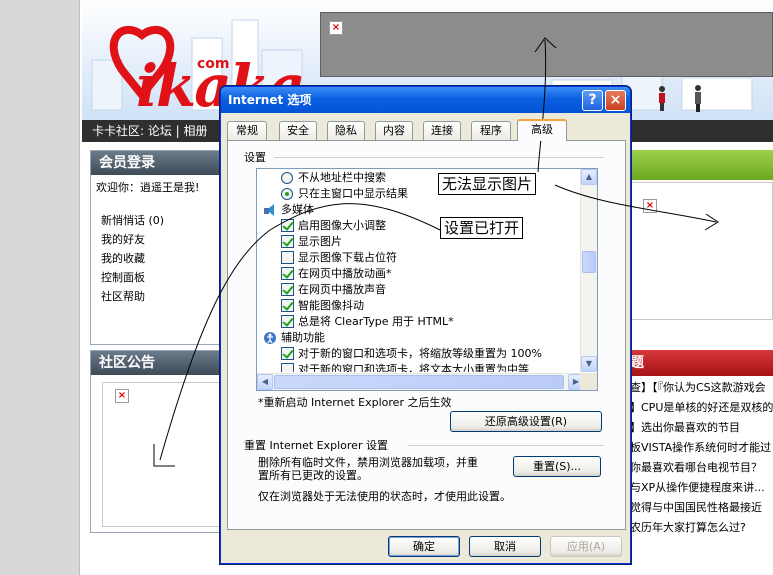 The width and height of the screenshot is (773, 575). I want to click on news-item: 觉得与中国国民性格最接近, so click(701, 508).